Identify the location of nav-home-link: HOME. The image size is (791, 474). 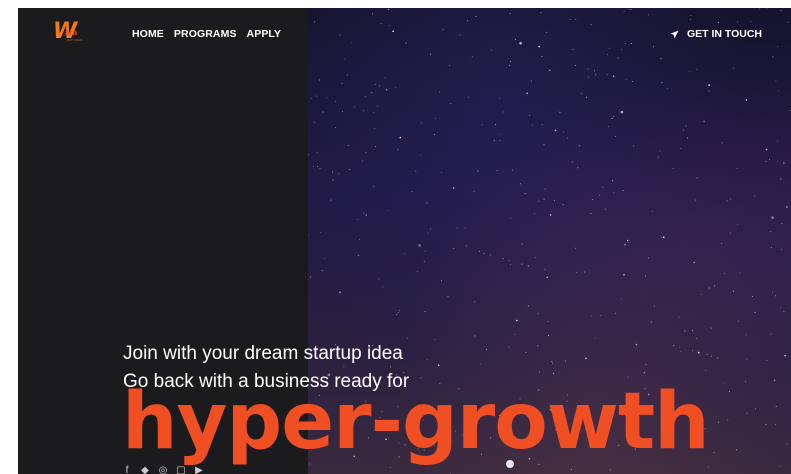
(148, 34).